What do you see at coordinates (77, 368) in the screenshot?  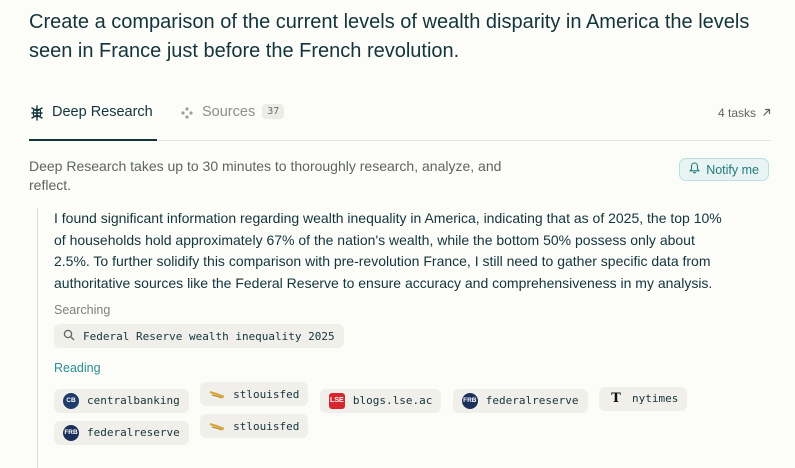 I see `reading-label: Reading` at bounding box center [77, 368].